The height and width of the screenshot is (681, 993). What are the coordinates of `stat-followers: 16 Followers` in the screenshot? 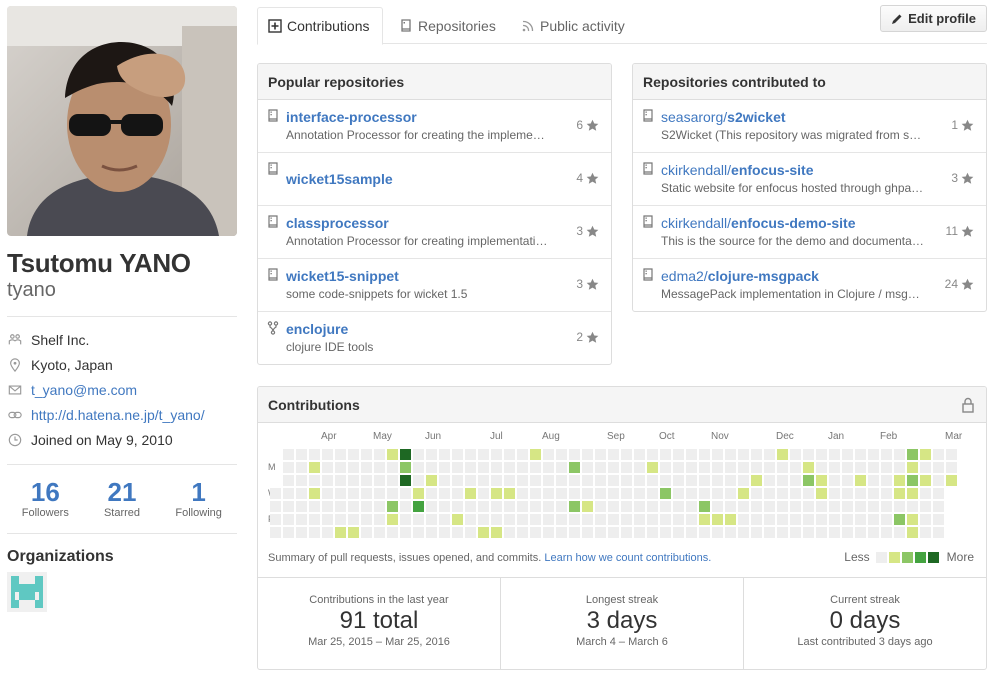 It's located at (45, 498).